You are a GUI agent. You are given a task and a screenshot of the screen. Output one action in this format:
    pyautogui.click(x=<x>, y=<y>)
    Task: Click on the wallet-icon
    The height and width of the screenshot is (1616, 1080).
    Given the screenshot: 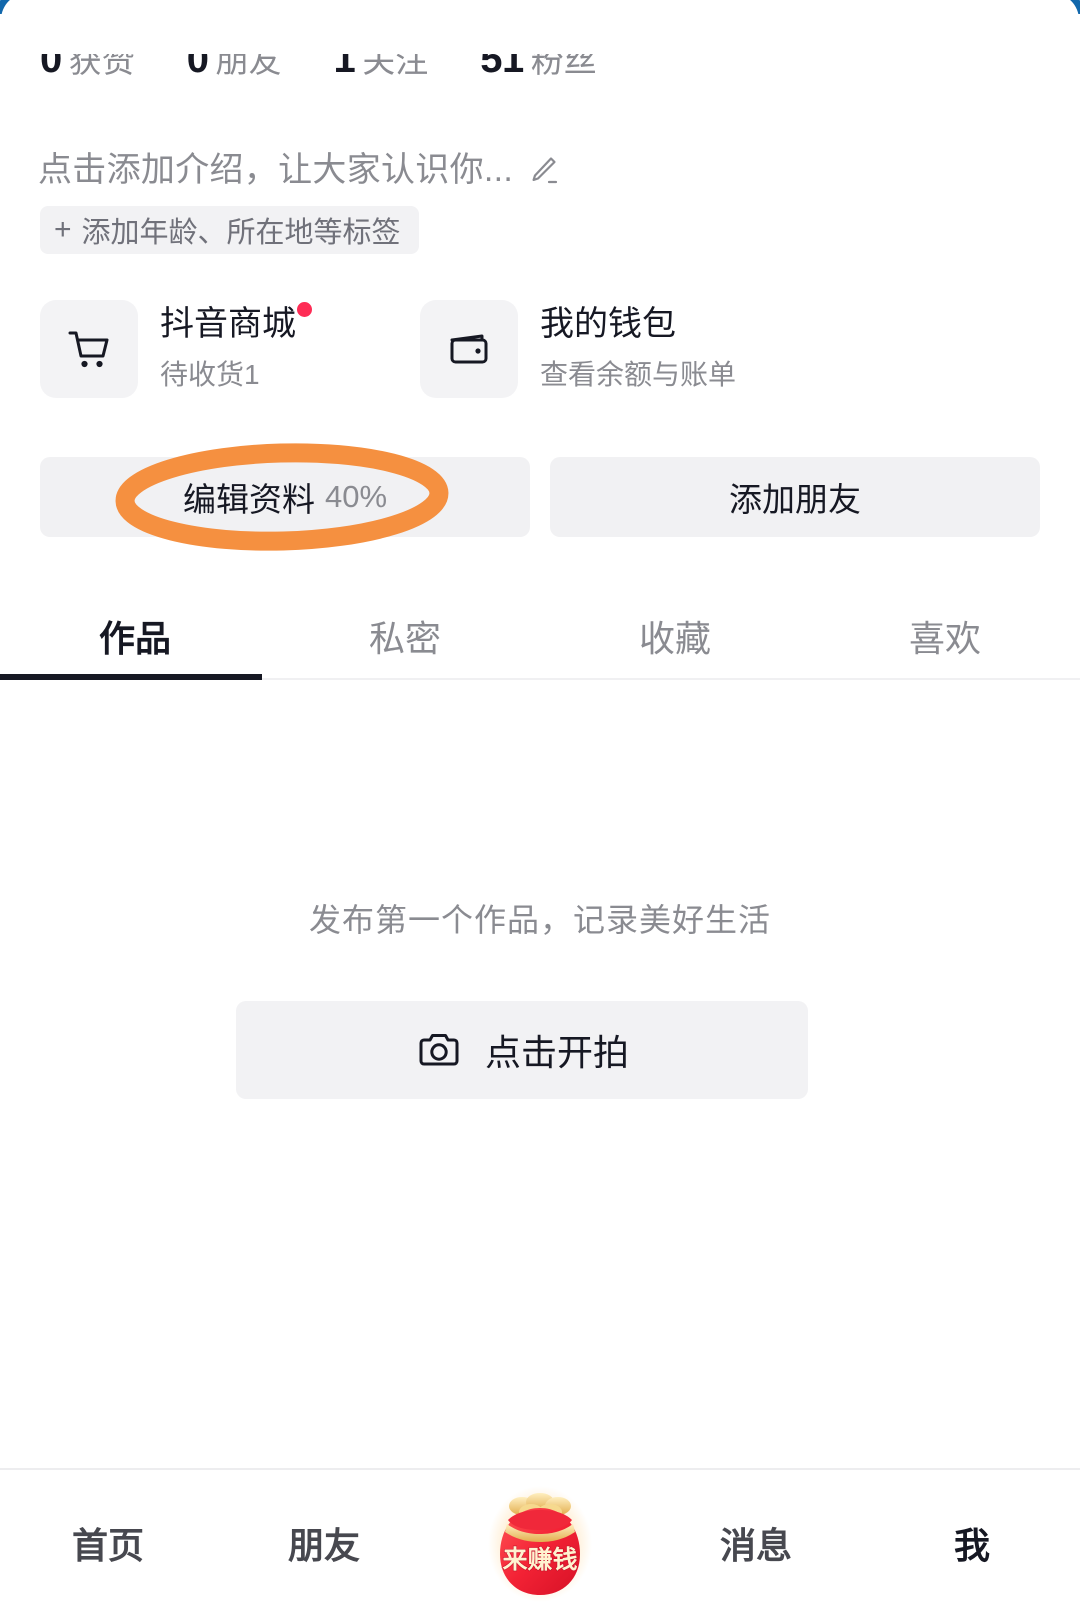 What is the action you would take?
    pyautogui.click(x=469, y=349)
    